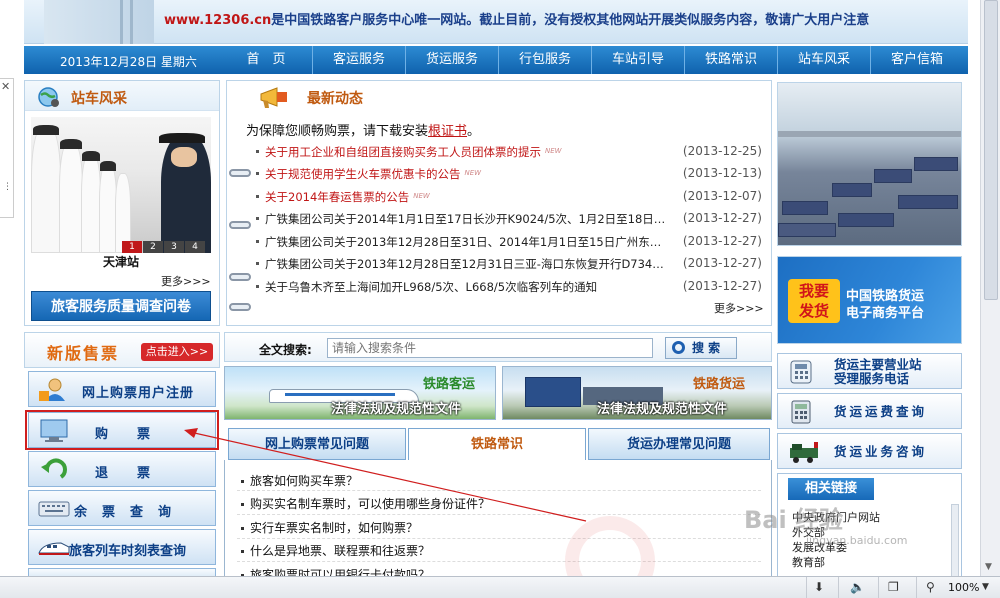 The image size is (1000, 598). What do you see at coordinates (5, 86) in the screenshot?
I see `close-icon: ✕` at bounding box center [5, 86].